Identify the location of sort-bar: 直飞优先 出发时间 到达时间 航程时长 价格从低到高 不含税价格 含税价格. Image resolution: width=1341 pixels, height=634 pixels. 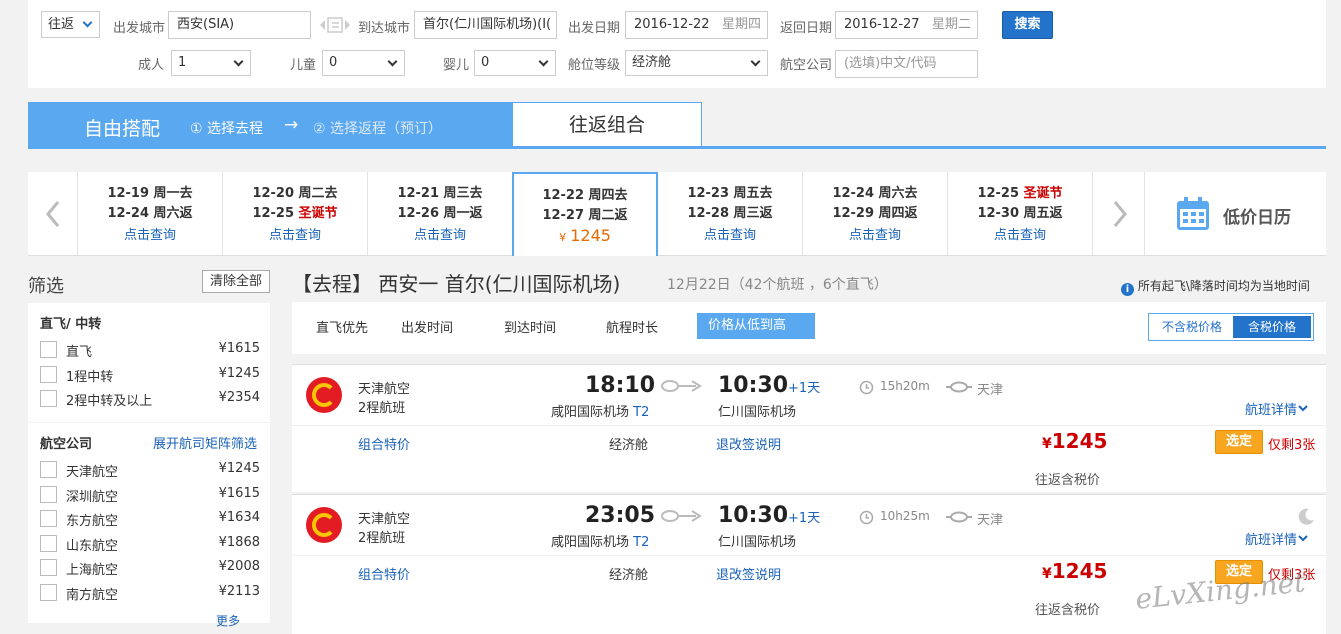
(809, 328).